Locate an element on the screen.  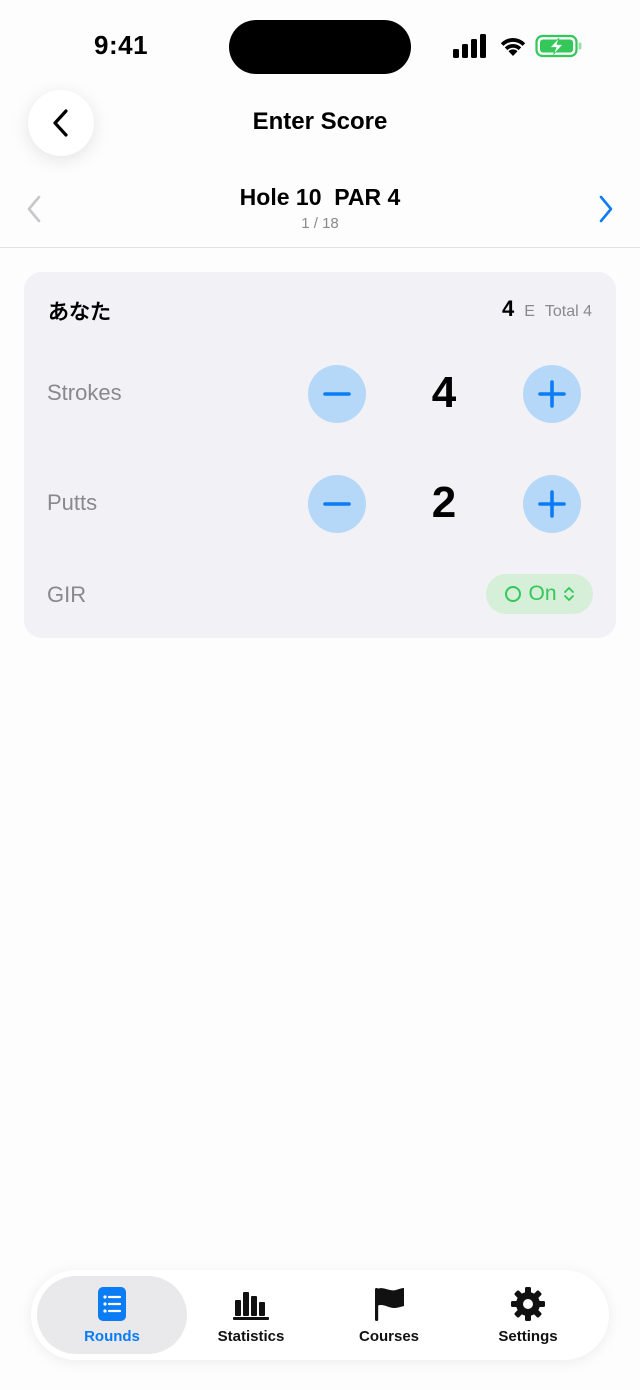
tab-statistics: Statistics is located at coordinates (251, 1315).